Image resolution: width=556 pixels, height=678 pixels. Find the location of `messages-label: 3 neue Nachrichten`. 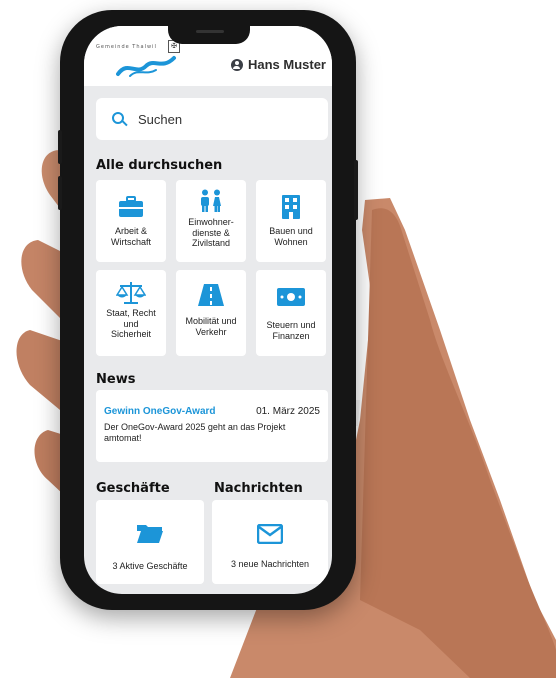

messages-label: 3 neue Nachrichten is located at coordinates (270, 564).